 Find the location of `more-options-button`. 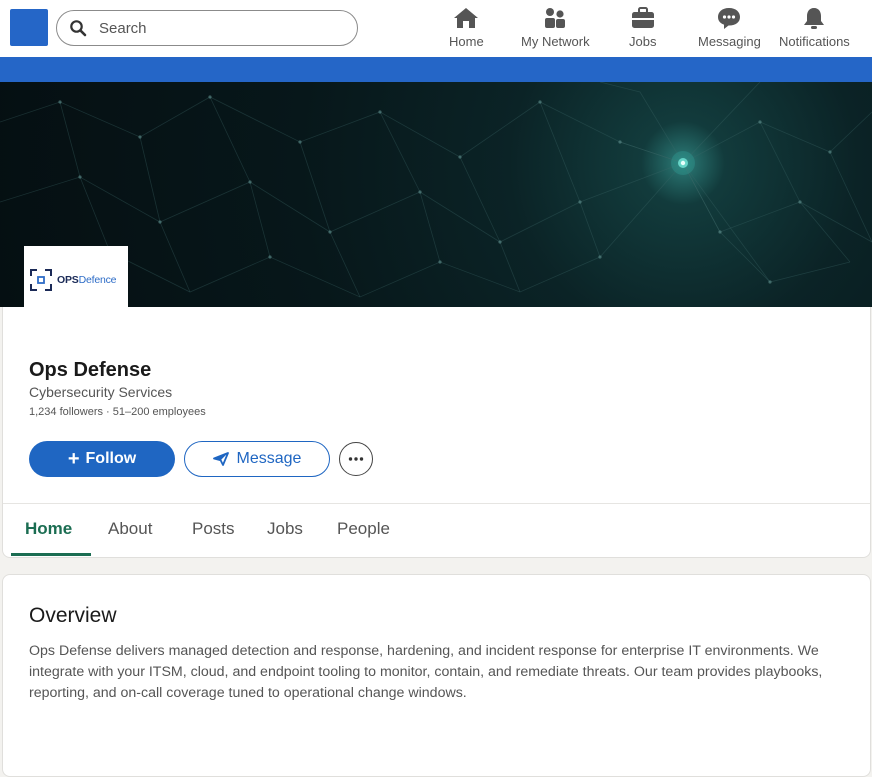

more-options-button is located at coordinates (356, 459).